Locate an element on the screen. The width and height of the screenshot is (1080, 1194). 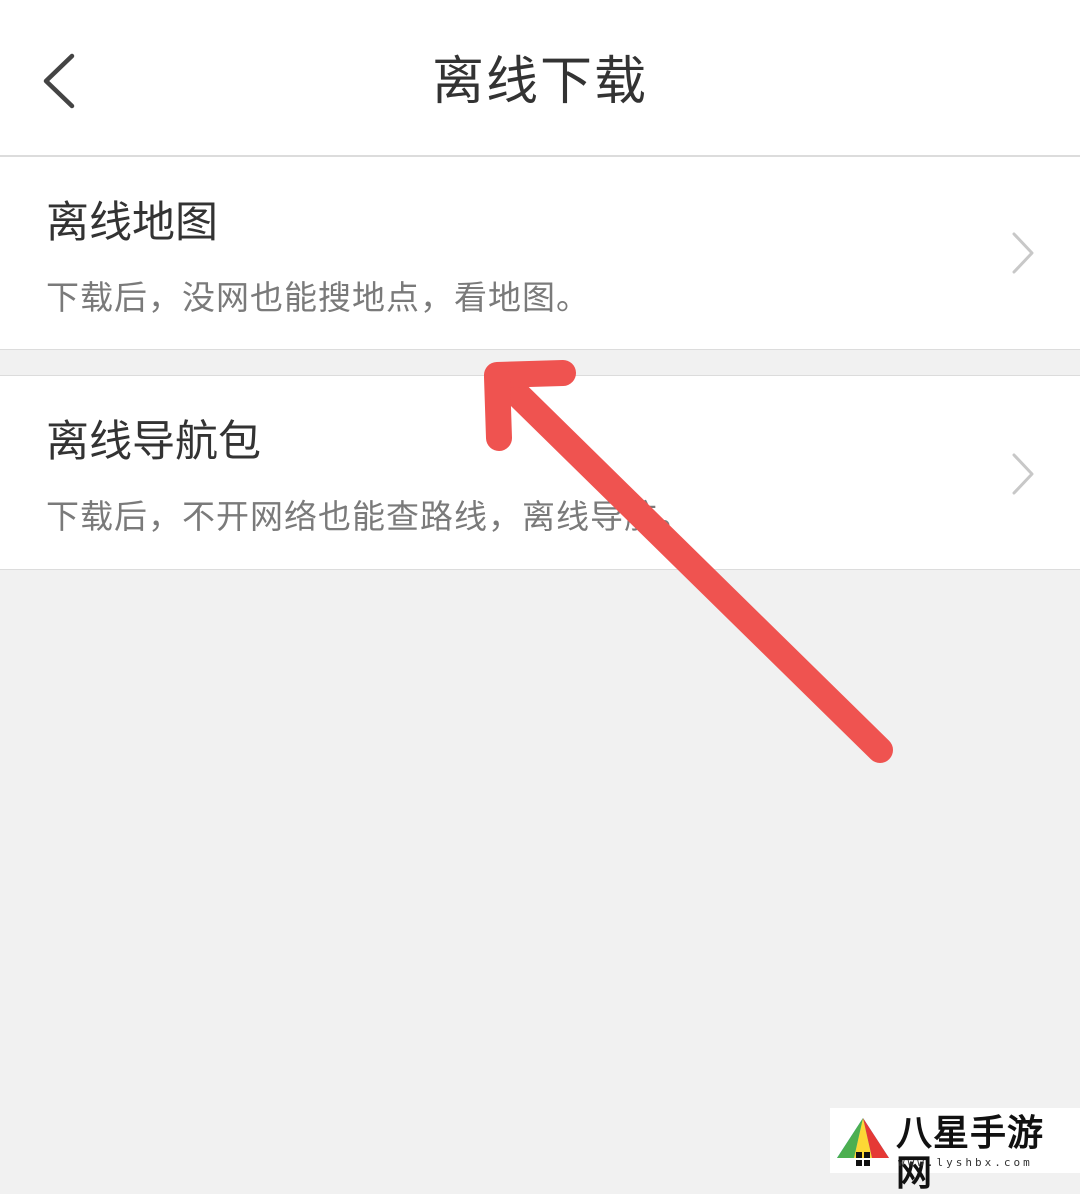
offline-map-title: 离线地图 is located at coordinates (132, 223).